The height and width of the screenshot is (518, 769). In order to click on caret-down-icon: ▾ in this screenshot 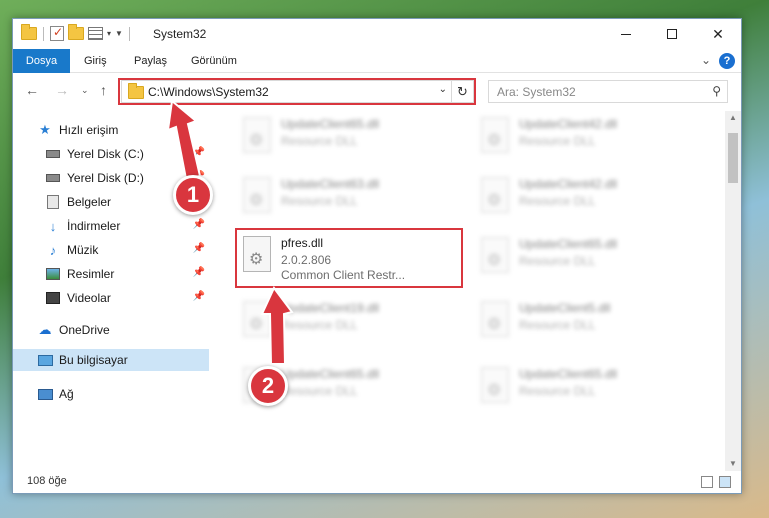, I will do `click(109, 33)`.